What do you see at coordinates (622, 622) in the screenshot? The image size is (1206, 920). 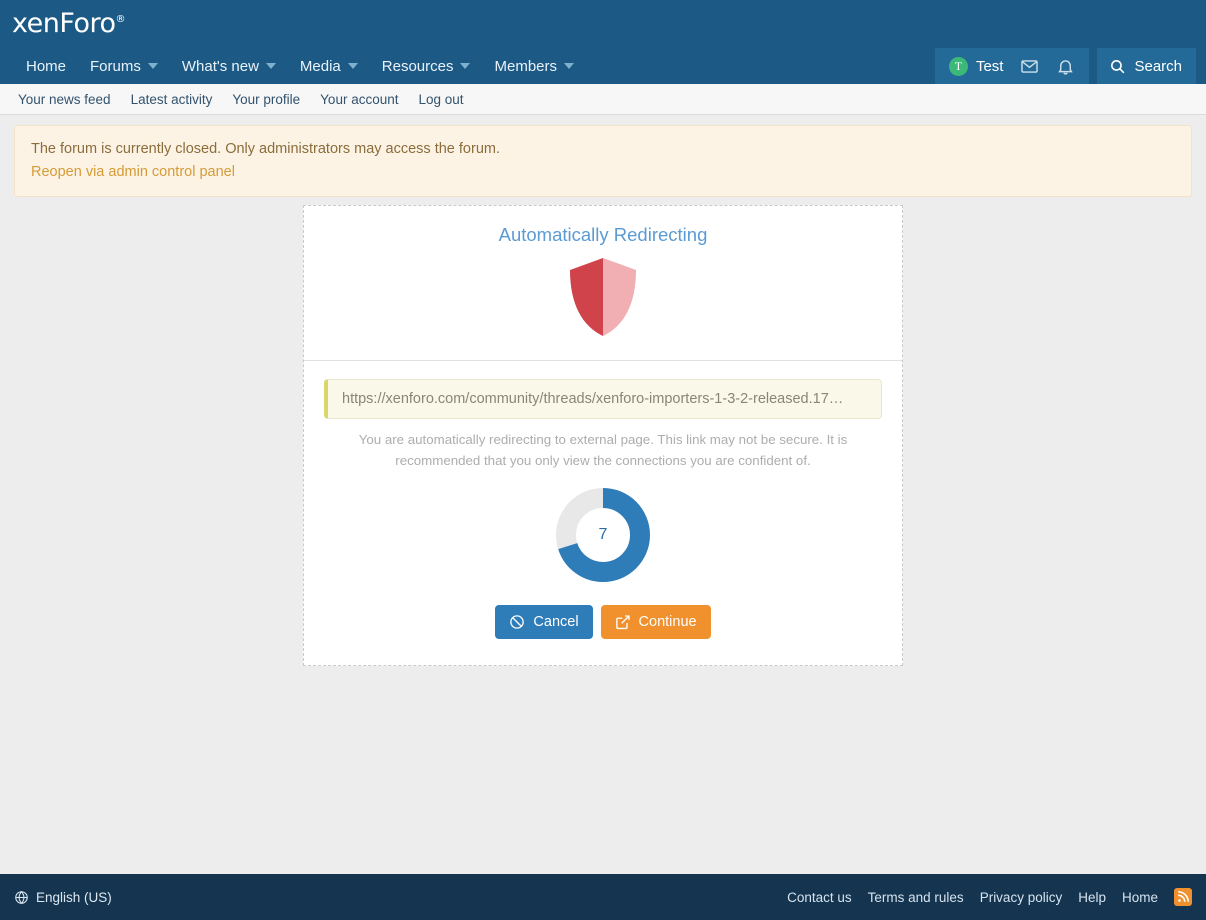 I see `external-link-icon` at bounding box center [622, 622].